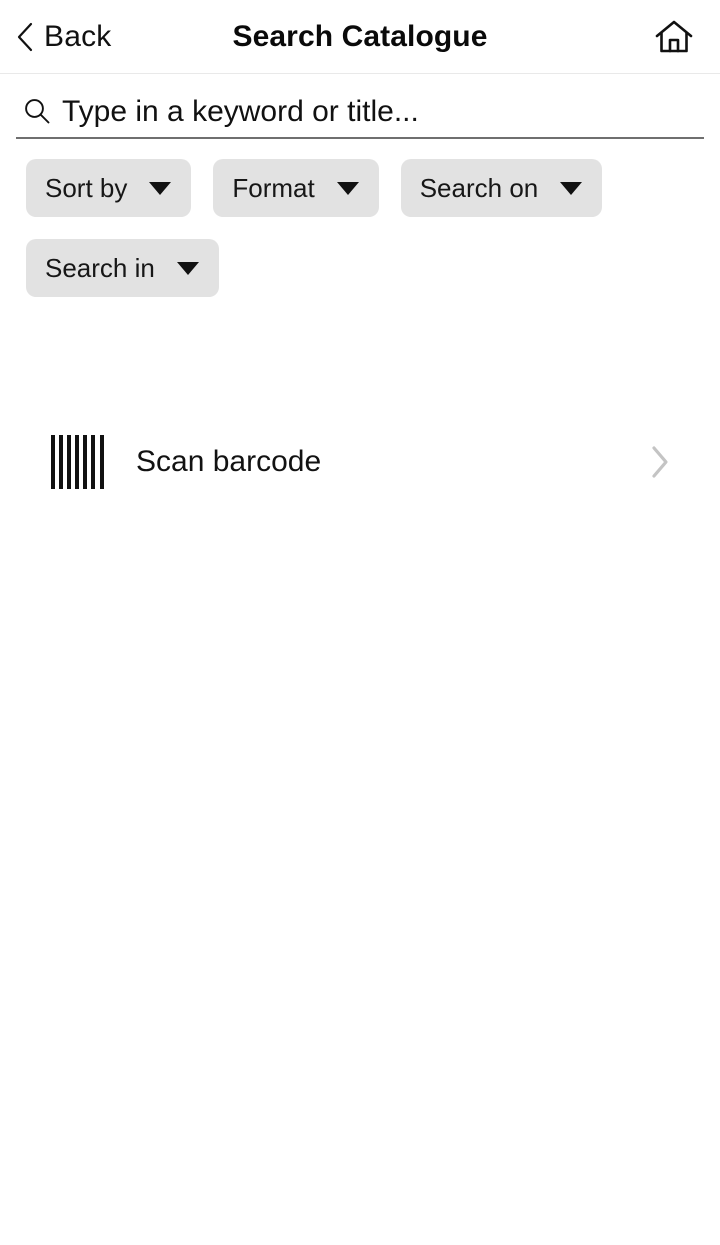  Describe the element at coordinates (360, 138) in the screenshot. I see `search-field-underline` at that location.